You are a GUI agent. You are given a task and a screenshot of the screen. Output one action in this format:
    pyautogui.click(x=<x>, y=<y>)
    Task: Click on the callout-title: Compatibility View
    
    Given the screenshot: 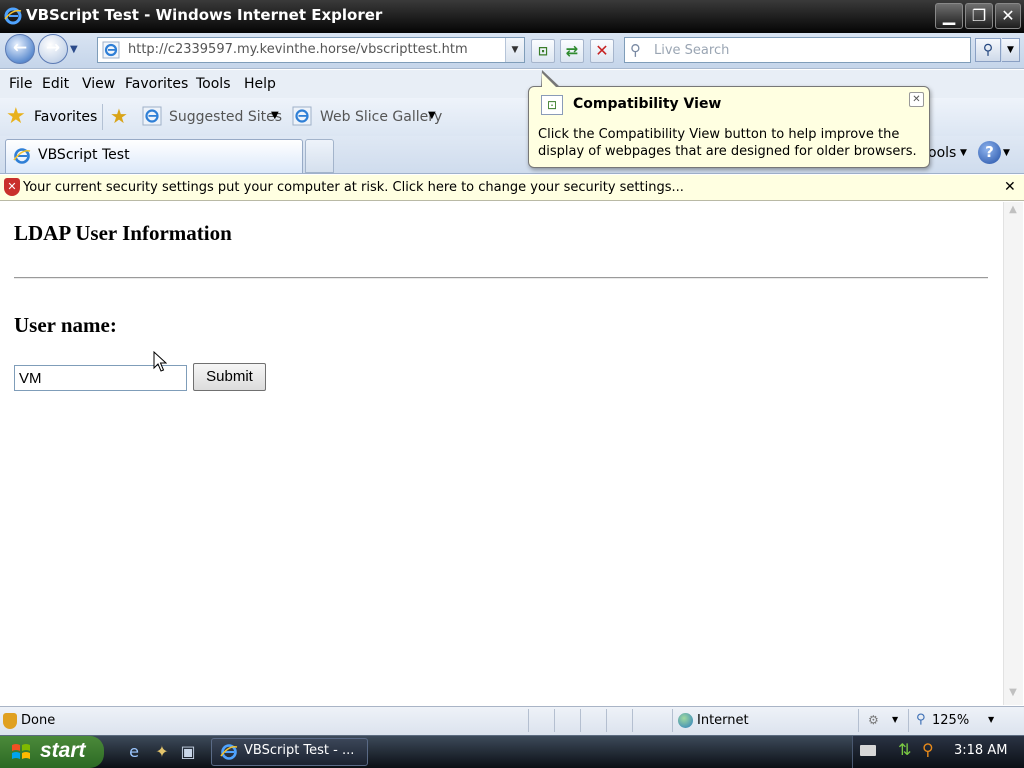 What is the action you would take?
    pyautogui.click(x=647, y=104)
    